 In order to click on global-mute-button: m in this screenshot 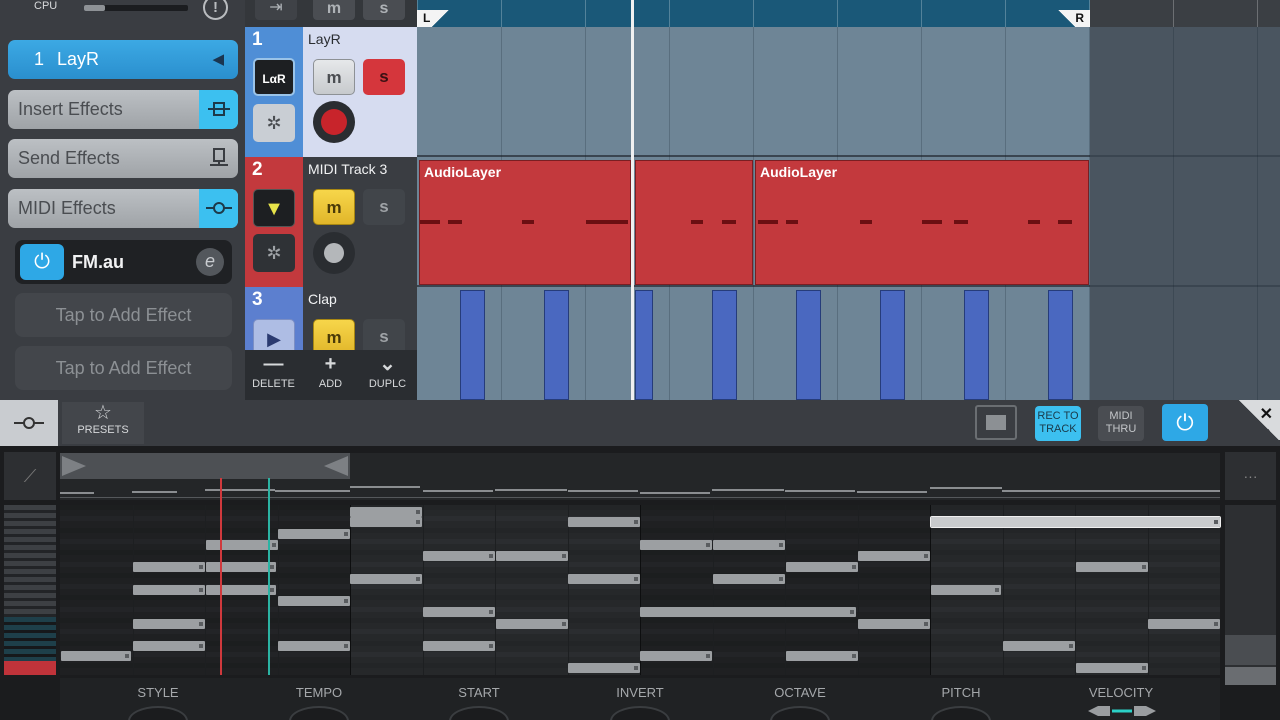, I will do `click(334, 10)`.